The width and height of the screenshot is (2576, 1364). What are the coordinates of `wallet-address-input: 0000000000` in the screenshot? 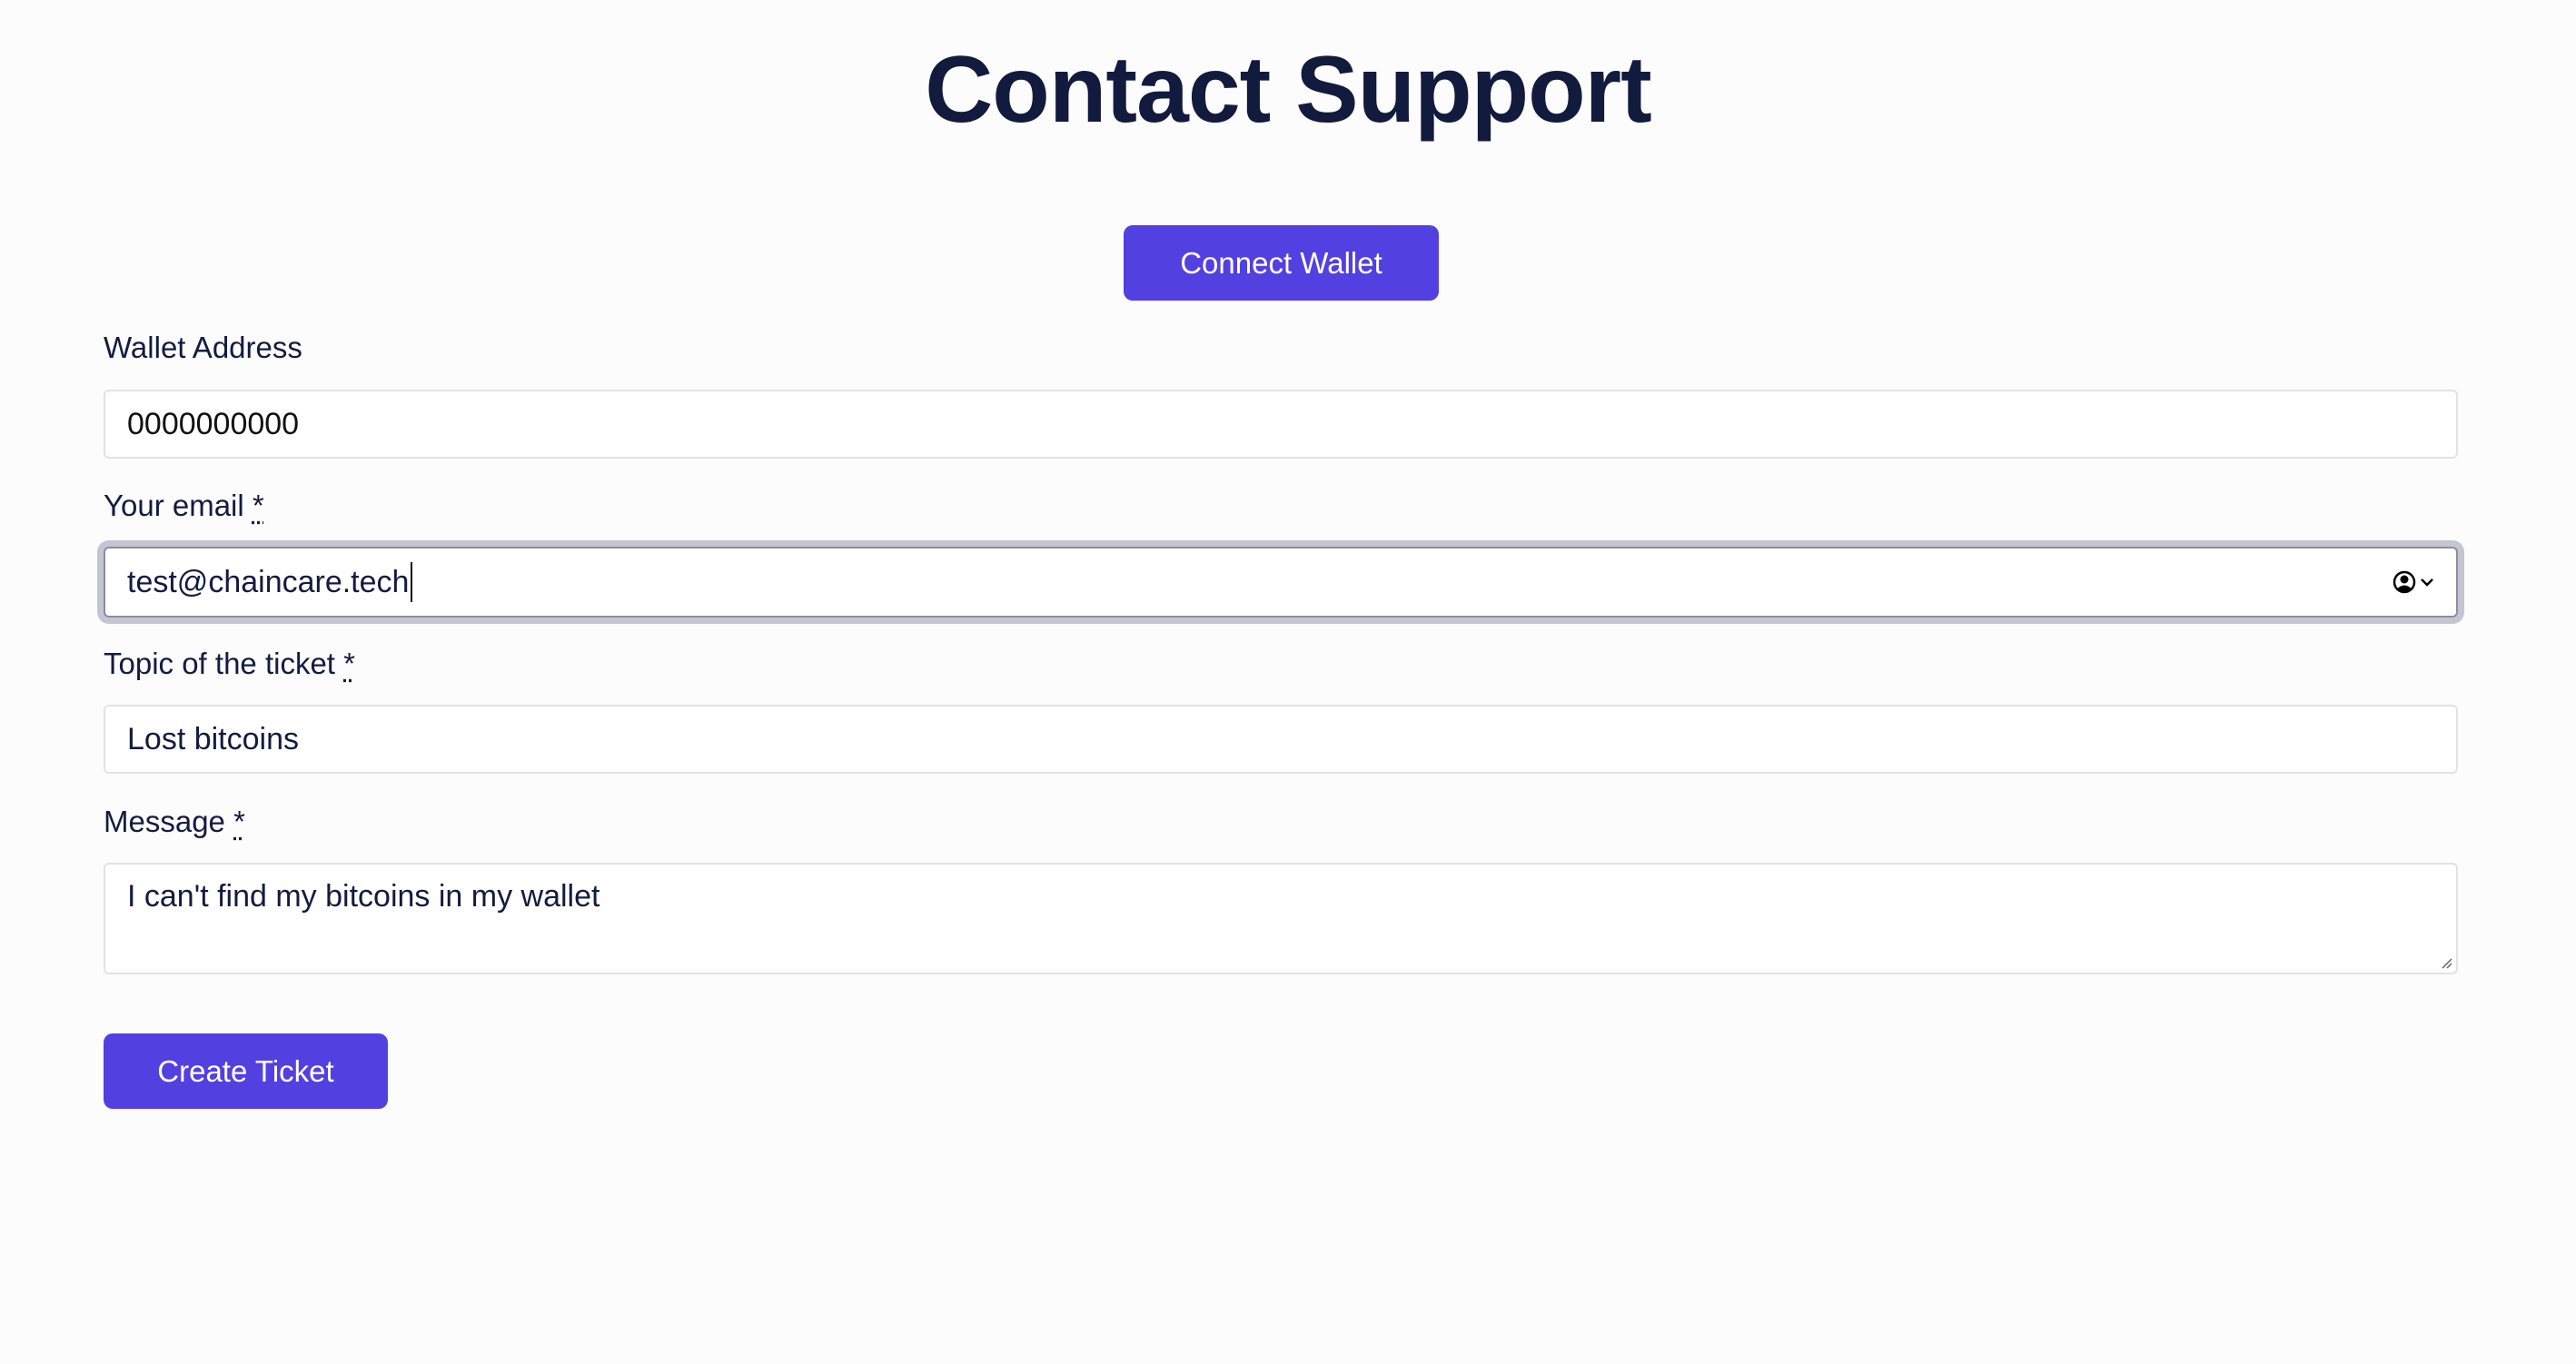 It's located at (1281, 424).